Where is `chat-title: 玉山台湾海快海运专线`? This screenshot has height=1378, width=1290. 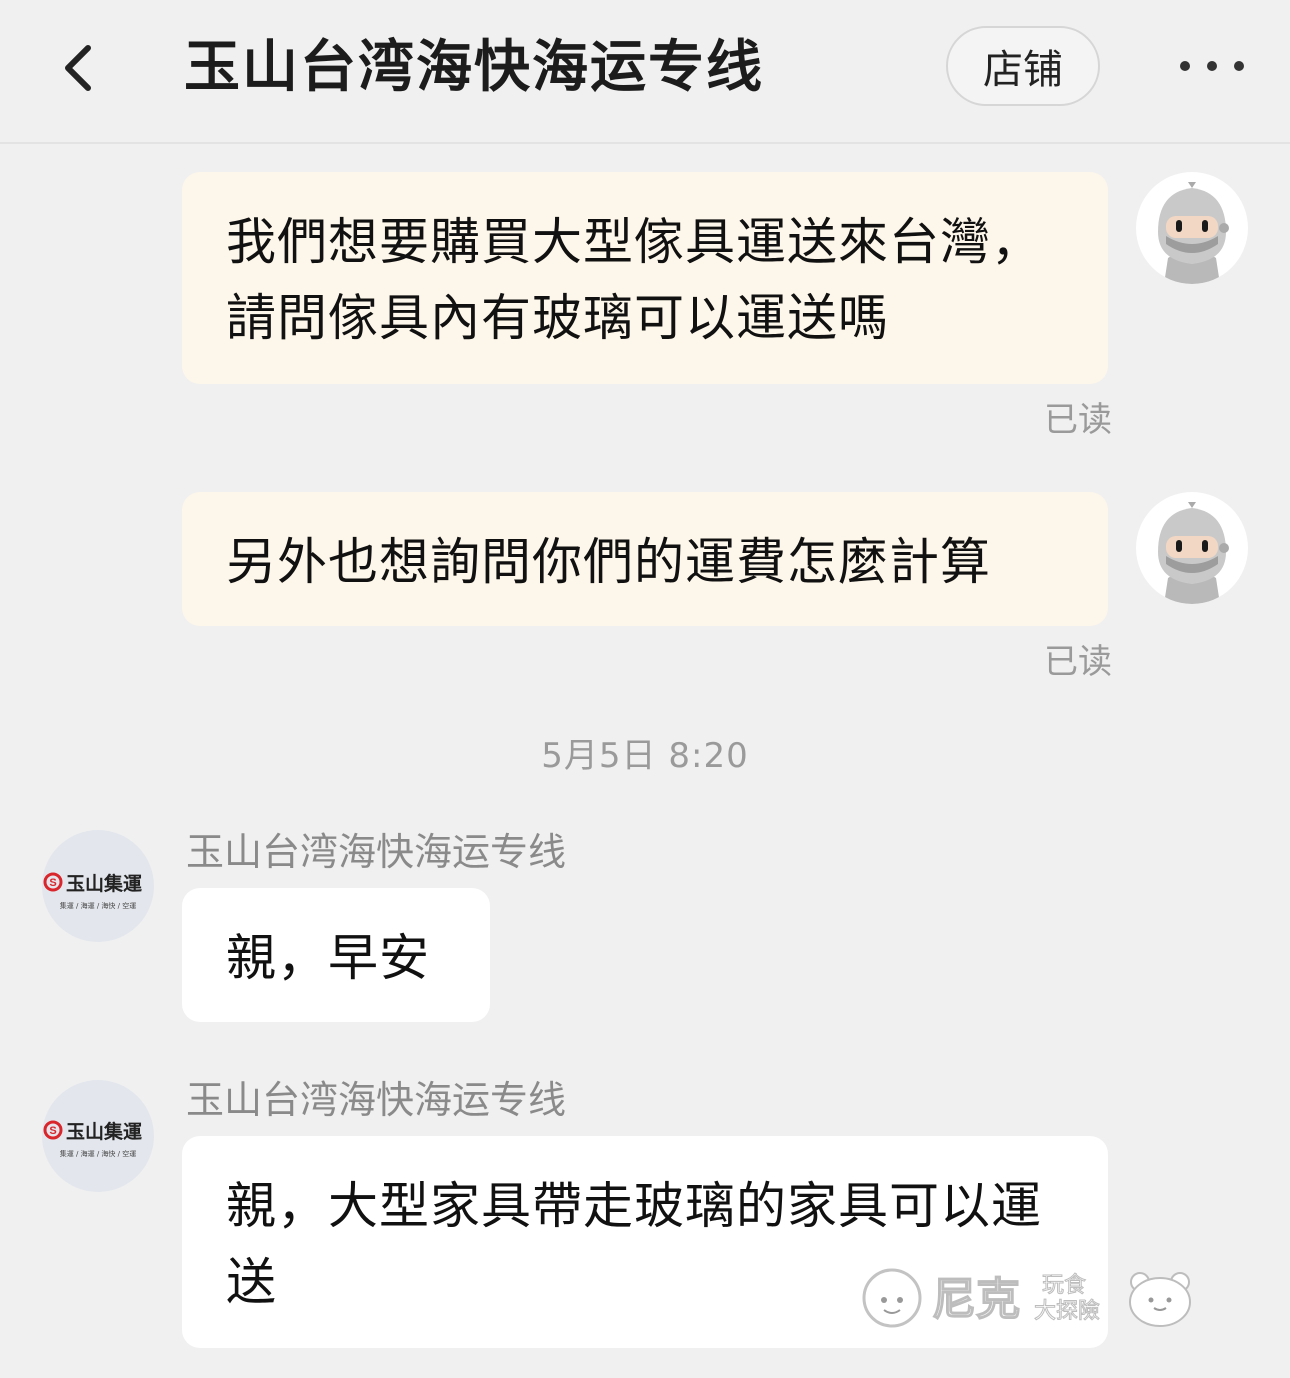 chat-title: 玉山台湾海快海运专线 is located at coordinates (474, 67).